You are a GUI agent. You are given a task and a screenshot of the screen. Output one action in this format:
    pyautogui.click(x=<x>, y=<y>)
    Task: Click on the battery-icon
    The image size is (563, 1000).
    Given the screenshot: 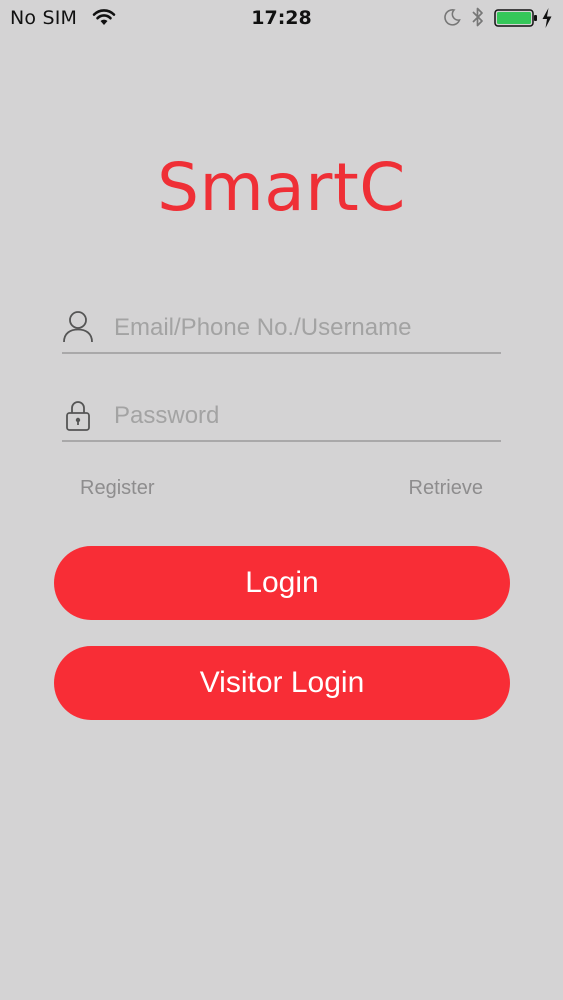 What is the action you would take?
    pyautogui.click(x=515, y=18)
    